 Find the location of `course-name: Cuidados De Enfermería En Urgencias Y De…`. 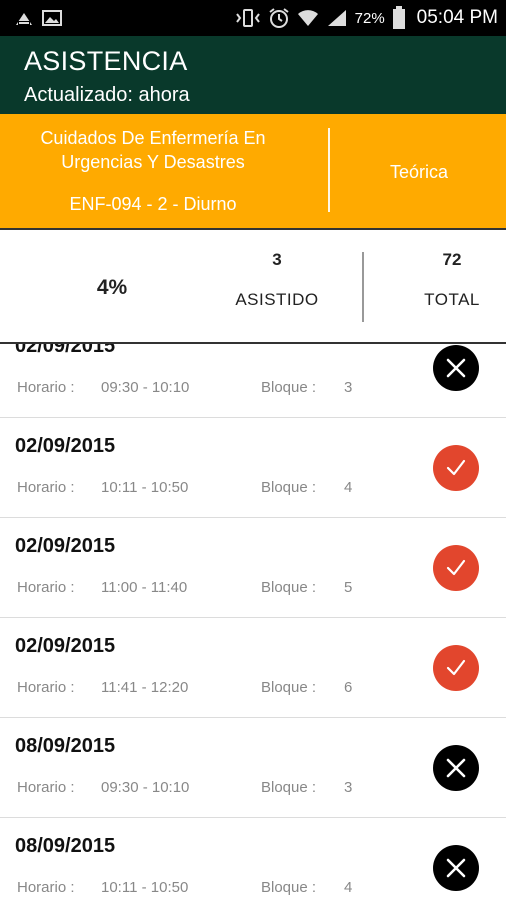

course-name: Cuidados De Enfermería En Urgencias Y De… is located at coordinates (153, 150).